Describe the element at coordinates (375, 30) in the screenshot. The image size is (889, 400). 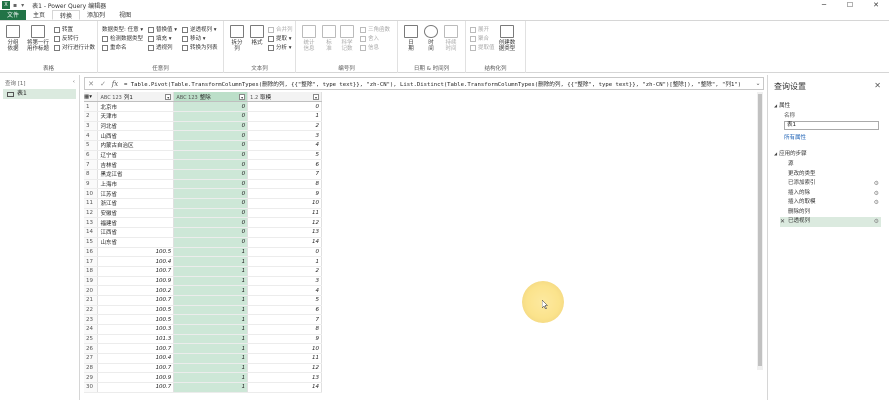
I see `trig-button: 三角函数` at that location.